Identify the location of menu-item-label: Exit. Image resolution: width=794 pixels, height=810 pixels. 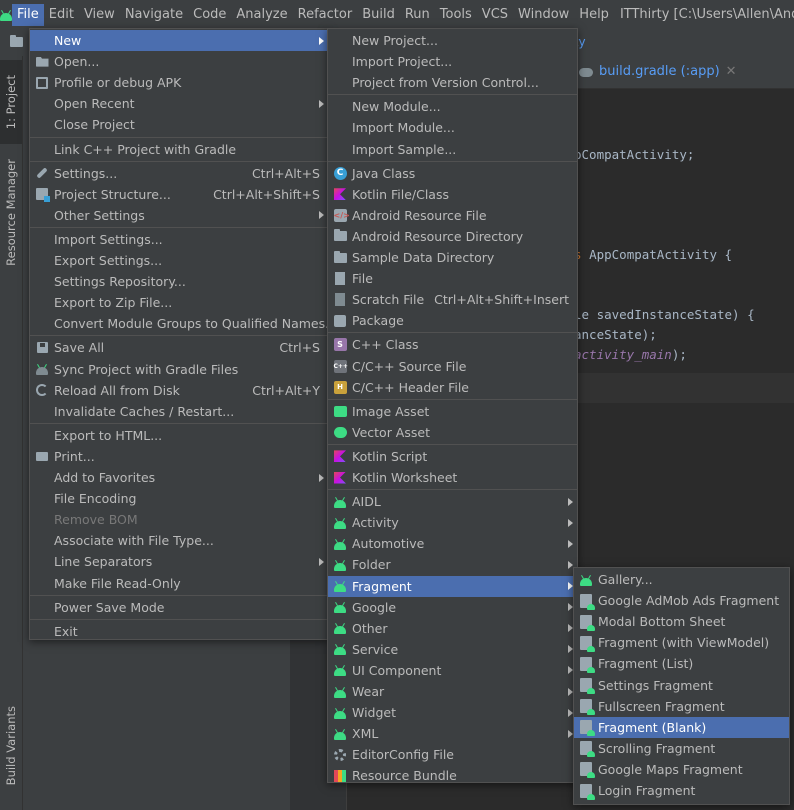
(66, 631).